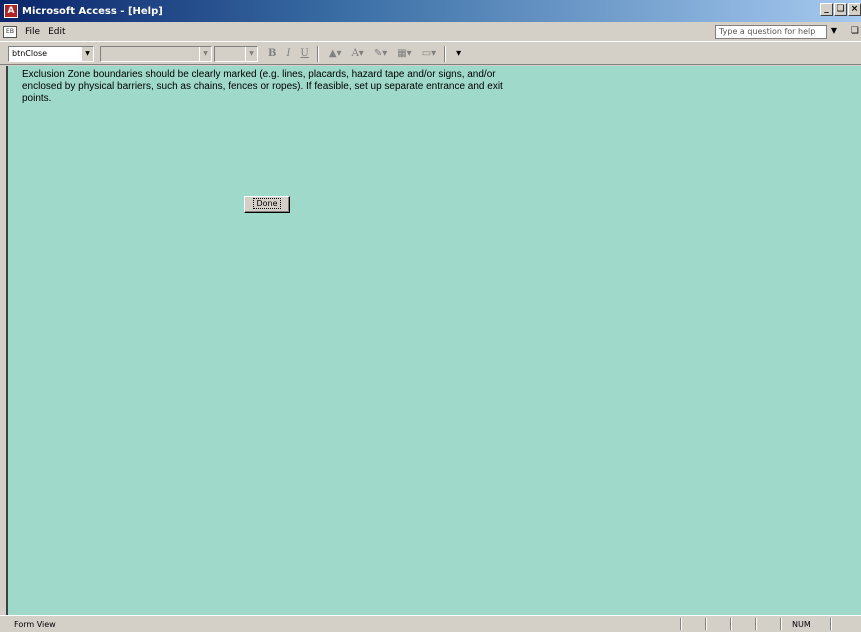 This screenshot has width=861, height=632. I want to click on help-question-input: Type a question for help, so click(771, 32).